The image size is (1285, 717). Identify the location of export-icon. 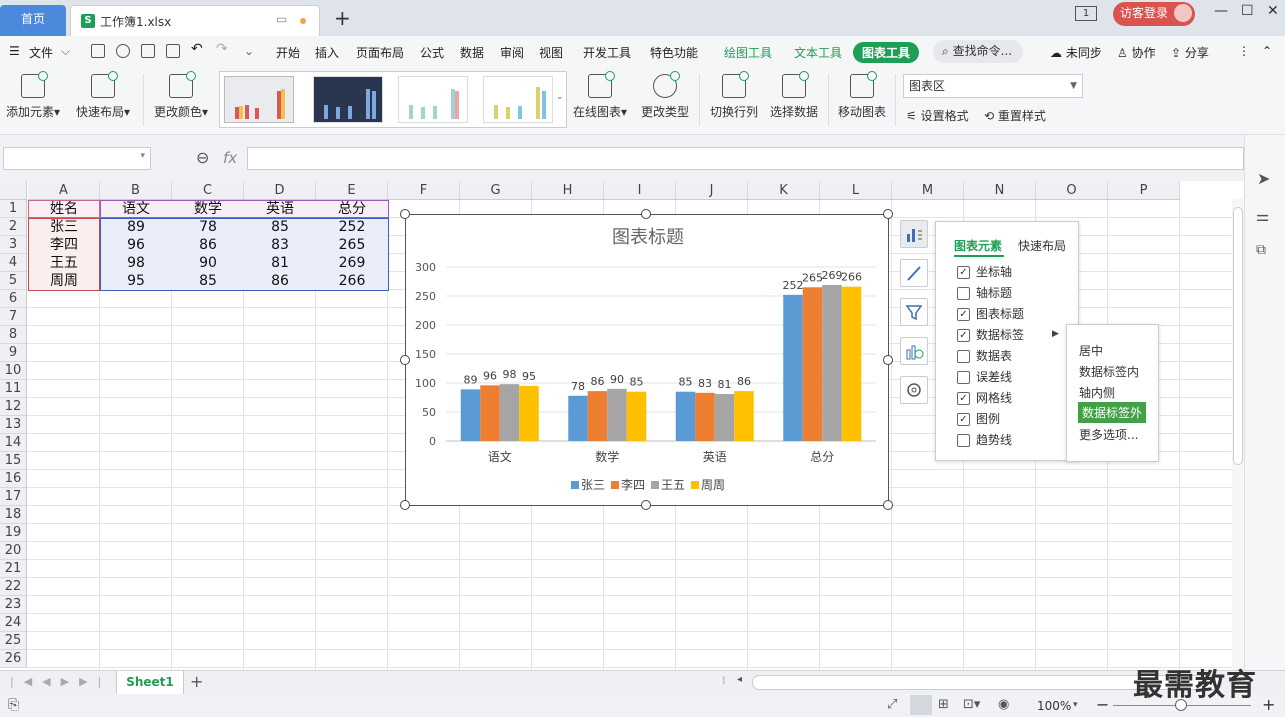
(123, 51).